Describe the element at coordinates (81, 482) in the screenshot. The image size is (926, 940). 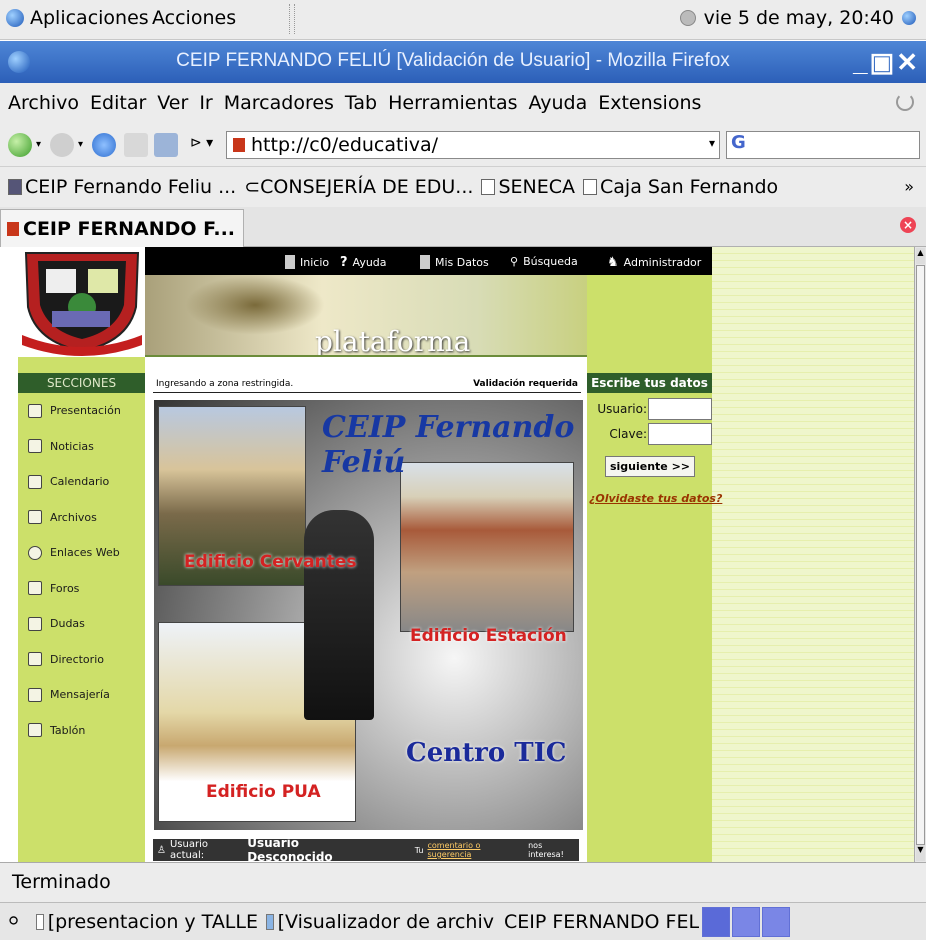
I see `section-calendario: Calendario` at that location.